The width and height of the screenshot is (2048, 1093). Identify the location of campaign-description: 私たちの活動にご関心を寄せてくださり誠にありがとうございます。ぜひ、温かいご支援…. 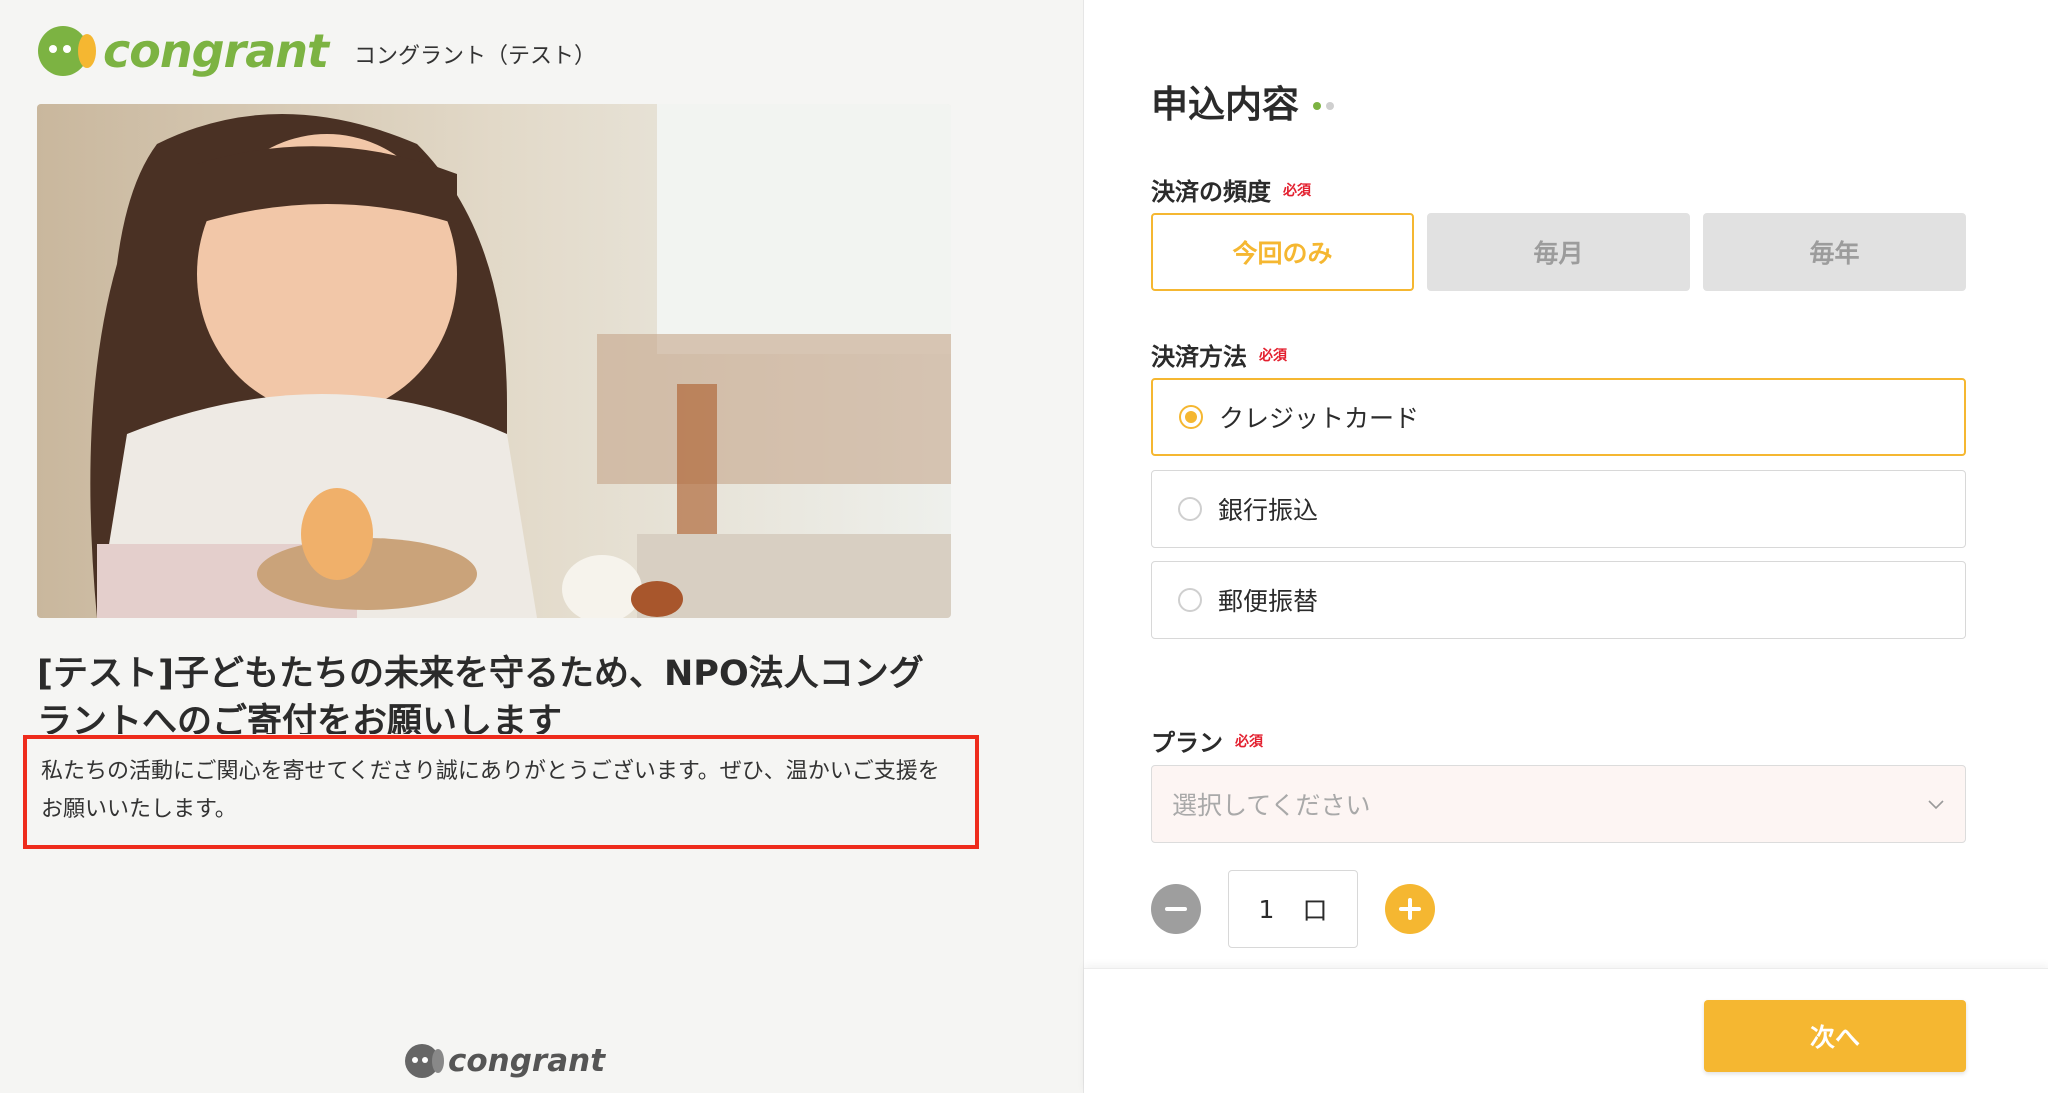
(490, 790).